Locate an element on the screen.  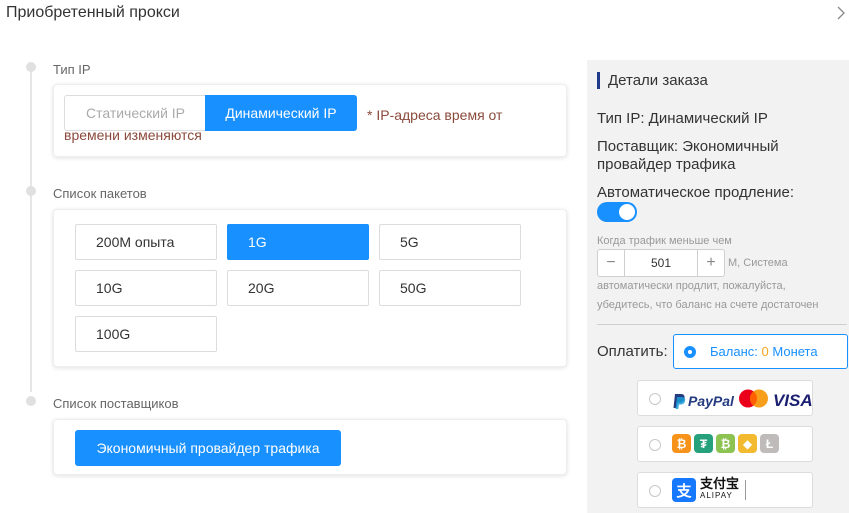
crypto-logos: ₿ ₮ ₿ ◆ Ł is located at coordinates (727, 443).